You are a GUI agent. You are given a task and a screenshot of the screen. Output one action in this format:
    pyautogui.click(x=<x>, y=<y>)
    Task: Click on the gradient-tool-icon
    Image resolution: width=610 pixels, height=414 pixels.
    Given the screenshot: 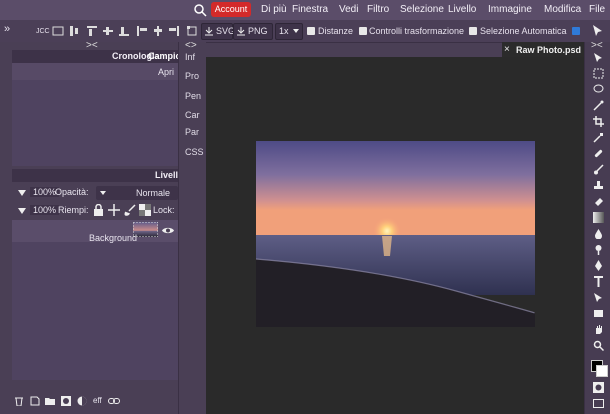 What is the action you would take?
    pyautogui.click(x=598, y=217)
    